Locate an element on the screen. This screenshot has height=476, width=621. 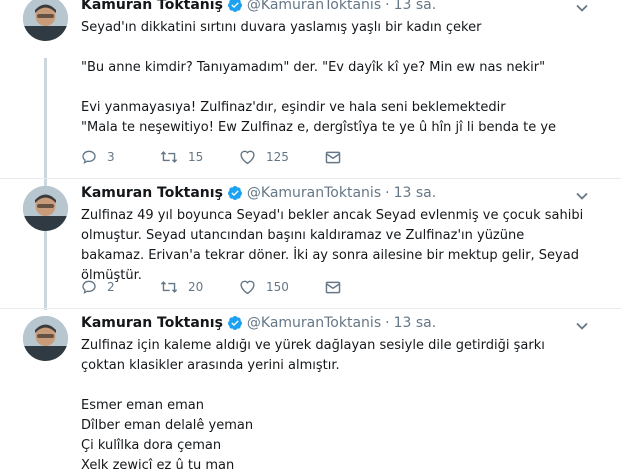
tweet-actions: 2 20 150 is located at coordinates (211, 287).